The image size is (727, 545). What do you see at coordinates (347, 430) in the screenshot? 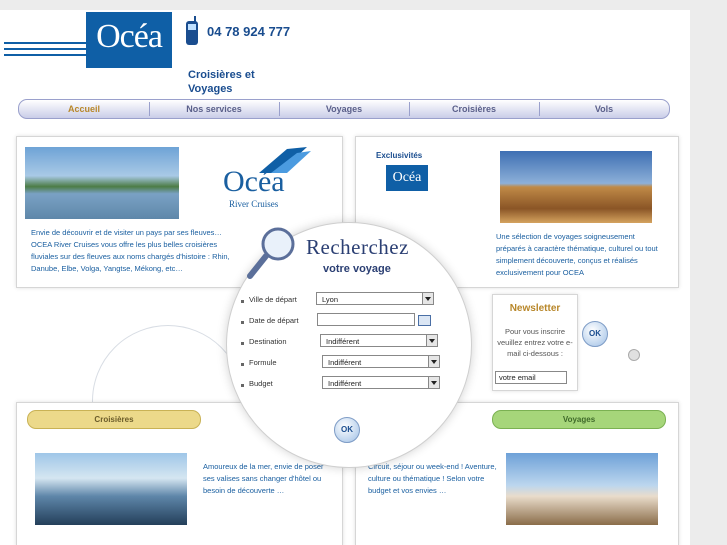
I see `search-ok-button: OK` at bounding box center [347, 430].